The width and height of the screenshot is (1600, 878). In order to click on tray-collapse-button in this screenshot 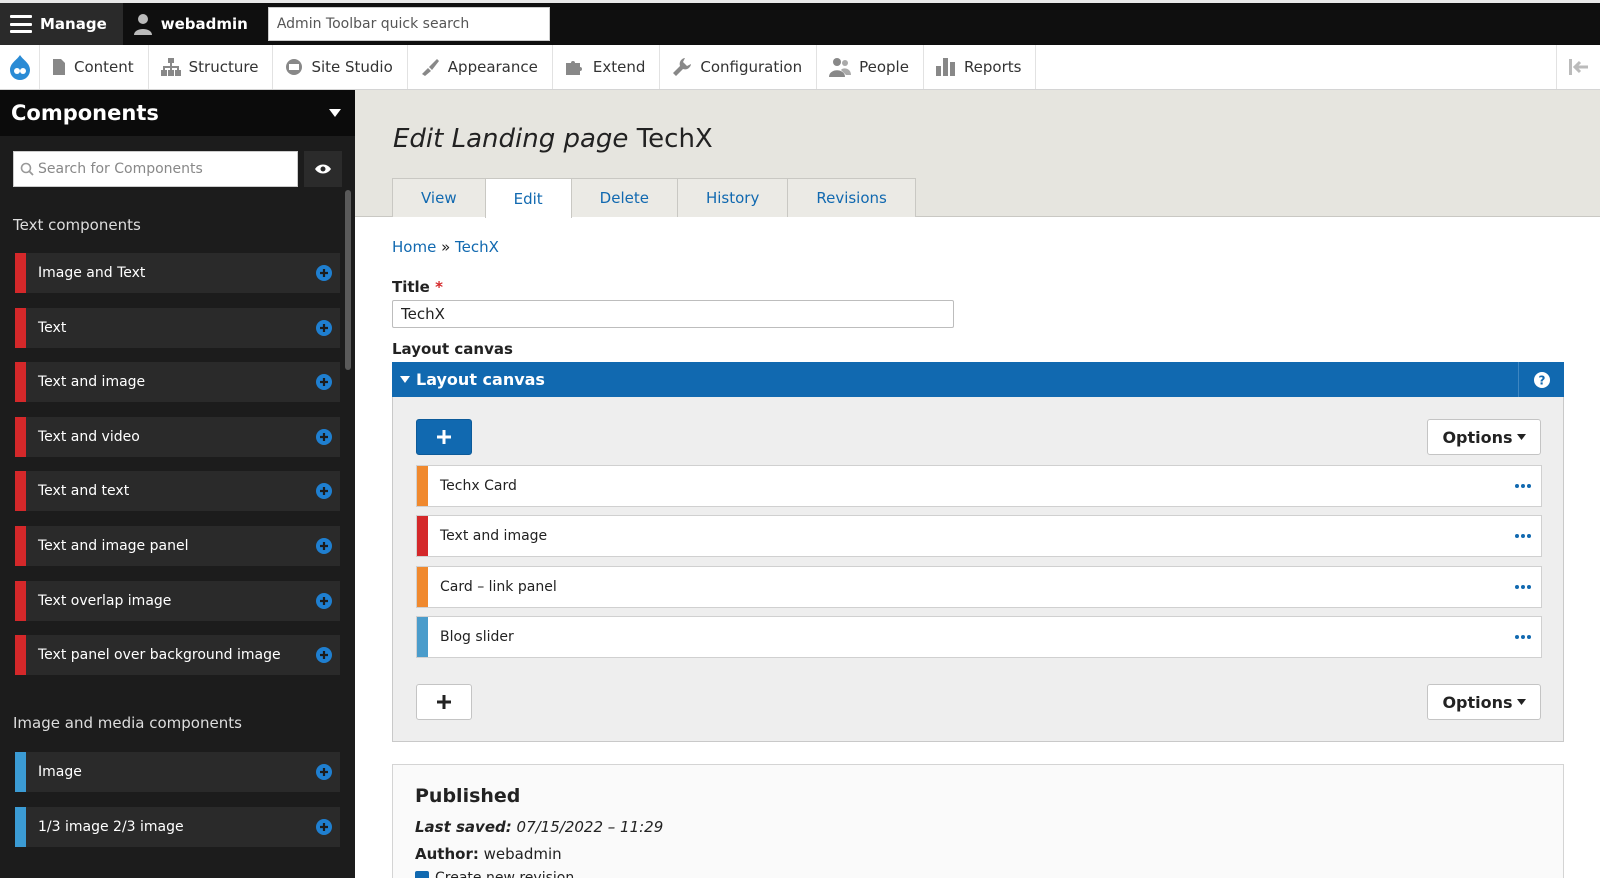, I will do `click(1578, 67)`.